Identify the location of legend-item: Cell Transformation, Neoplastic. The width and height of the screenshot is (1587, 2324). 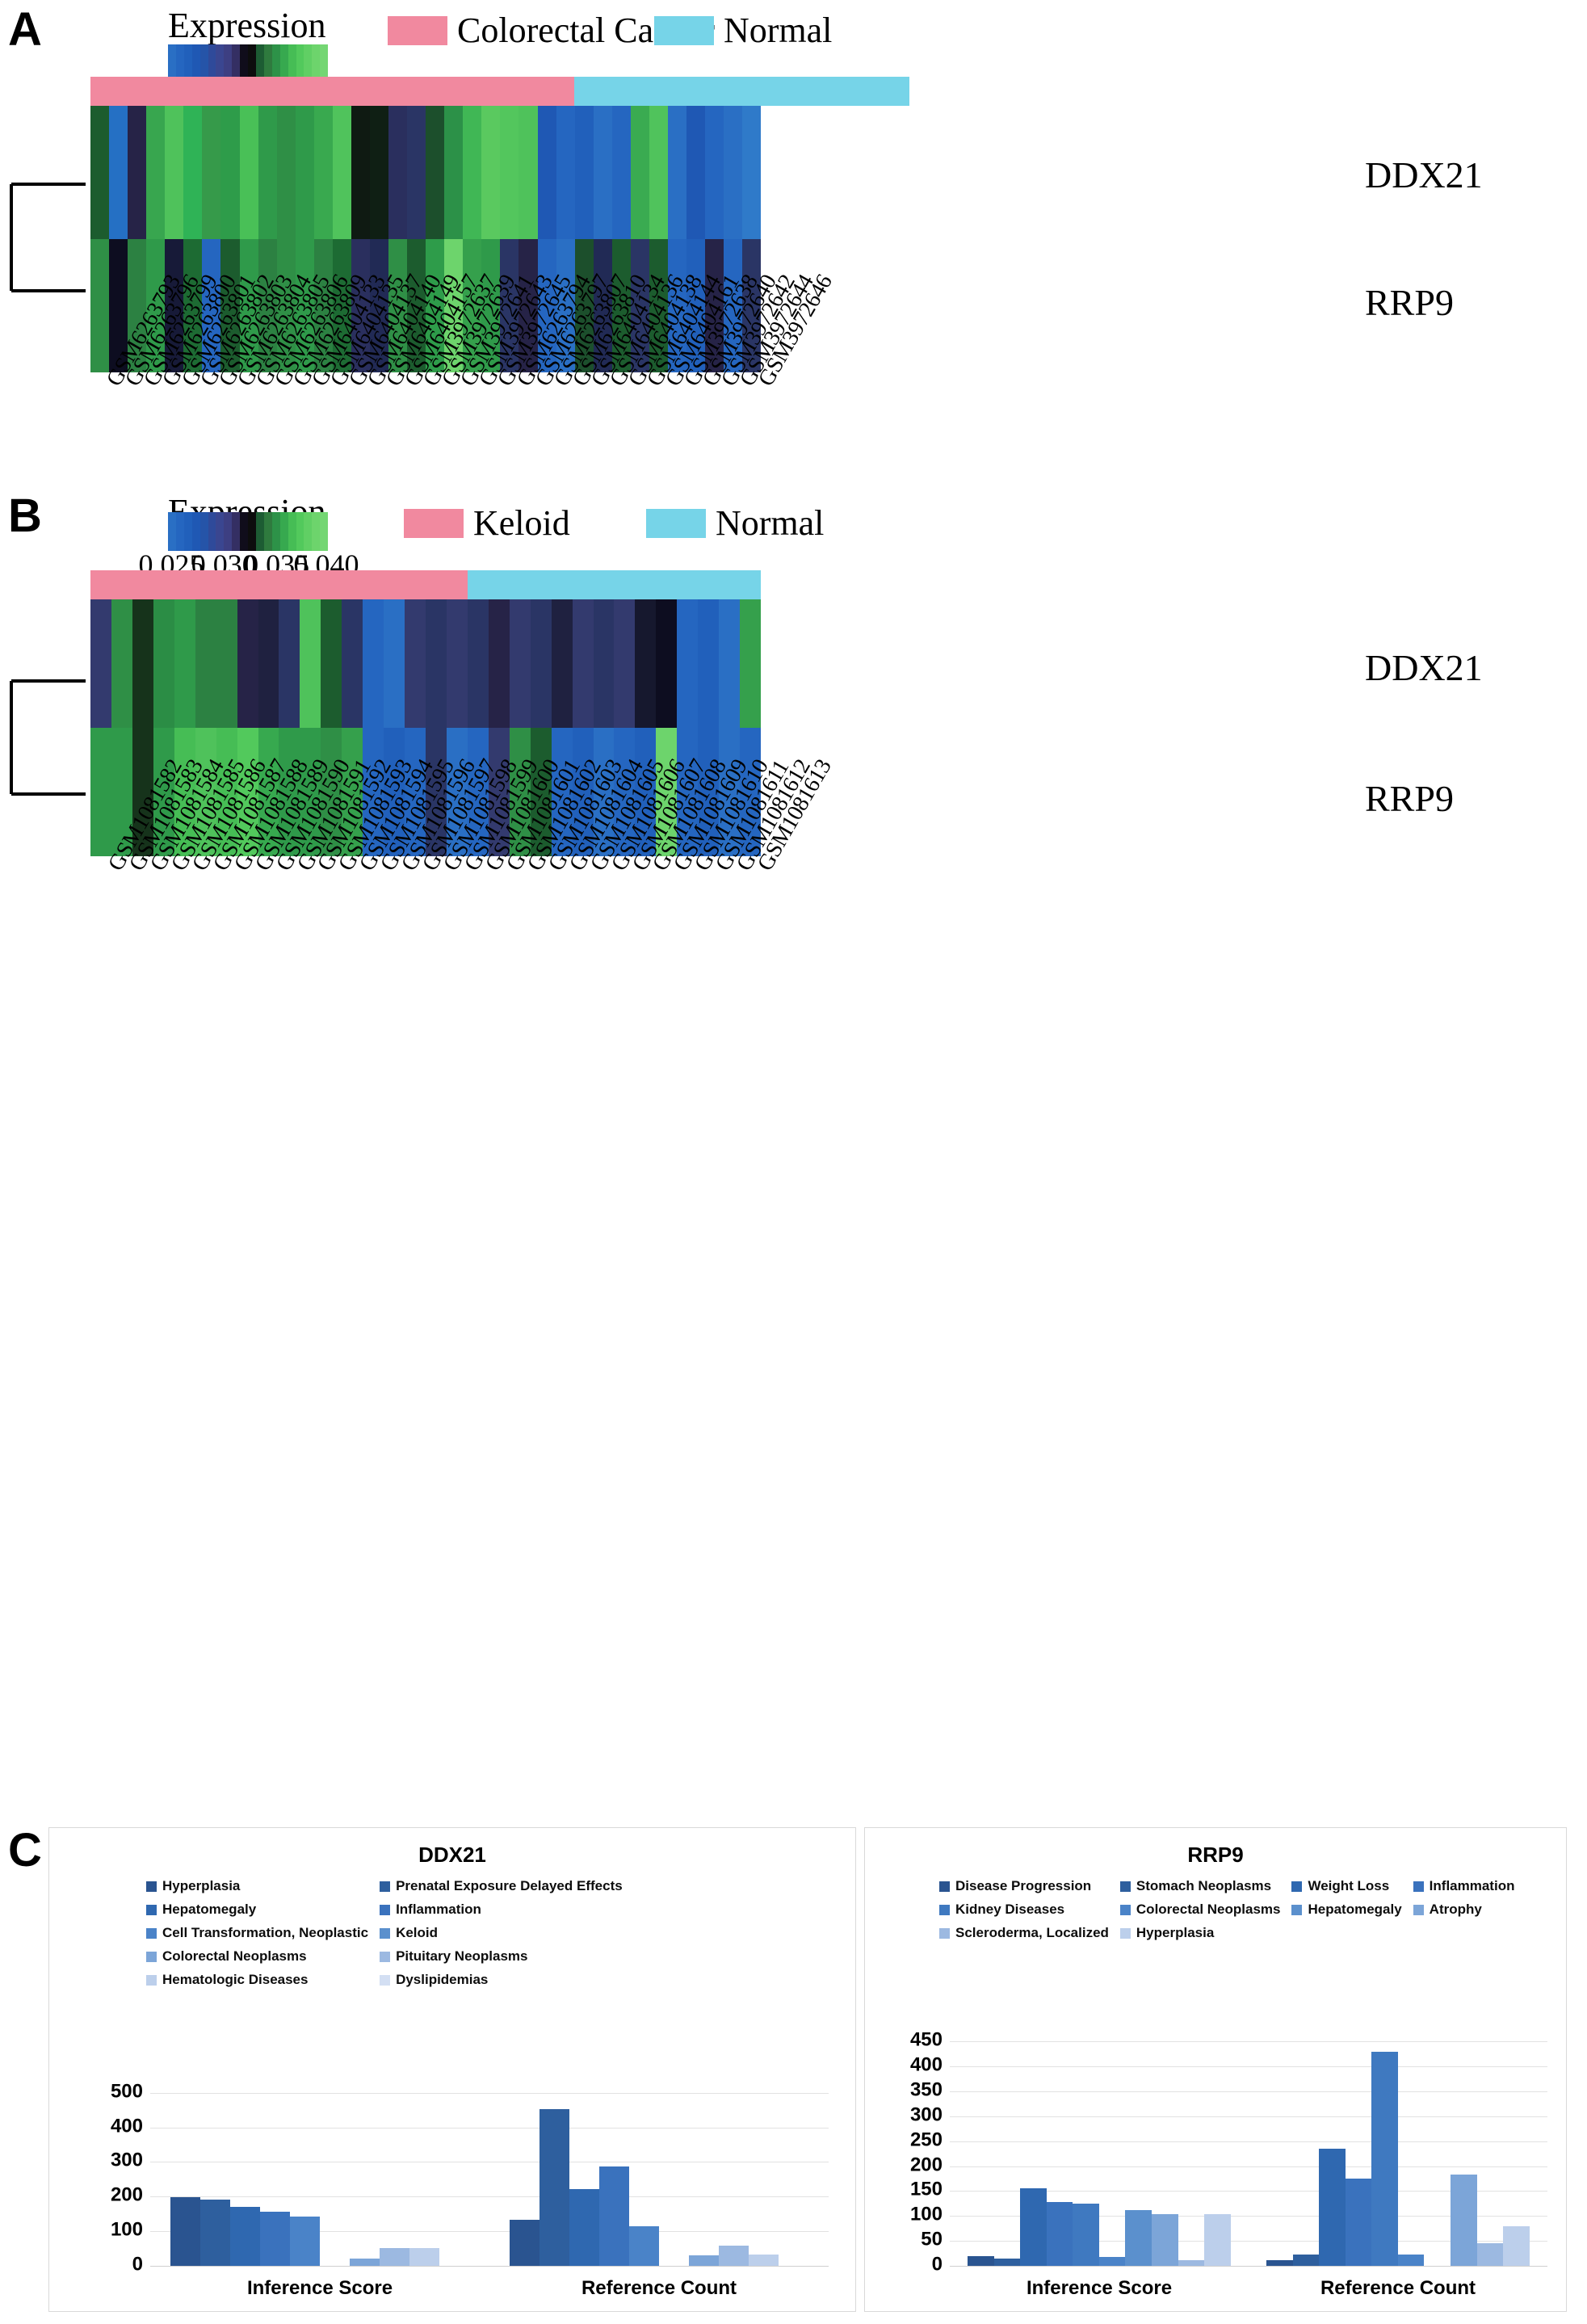
(257, 1933).